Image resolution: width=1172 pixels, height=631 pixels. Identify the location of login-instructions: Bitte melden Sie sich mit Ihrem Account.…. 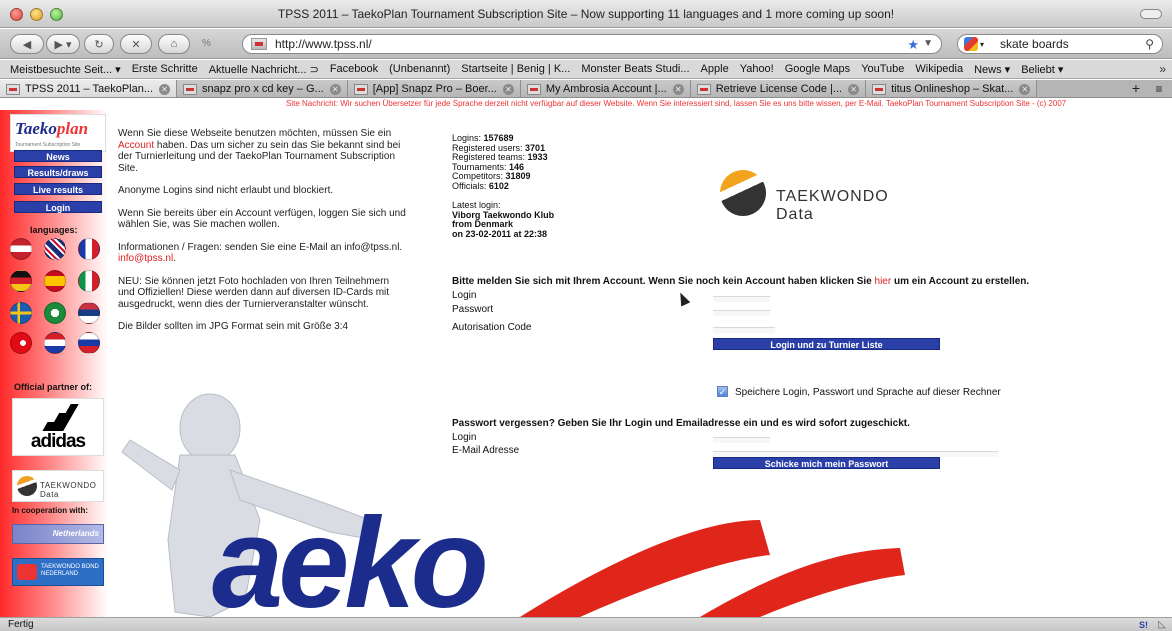
(741, 281).